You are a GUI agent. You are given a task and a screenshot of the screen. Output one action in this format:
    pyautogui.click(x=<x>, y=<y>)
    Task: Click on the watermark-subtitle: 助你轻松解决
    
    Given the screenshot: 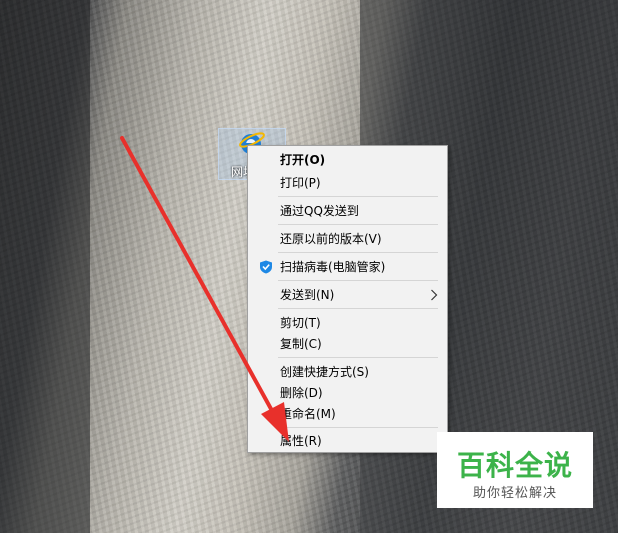 What is the action you would take?
    pyautogui.click(x=514, y=493)
    